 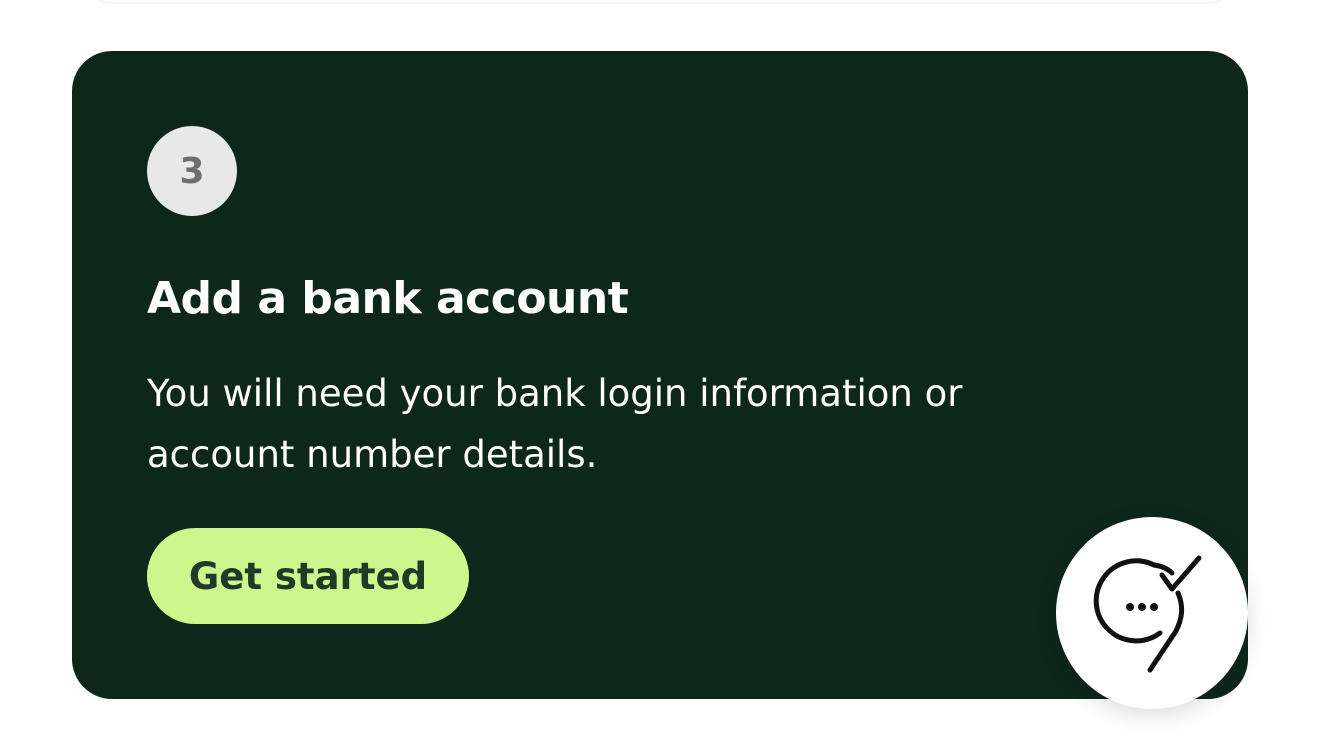 I want to click on step-number-badge: 3, so click(x=192, y=171).